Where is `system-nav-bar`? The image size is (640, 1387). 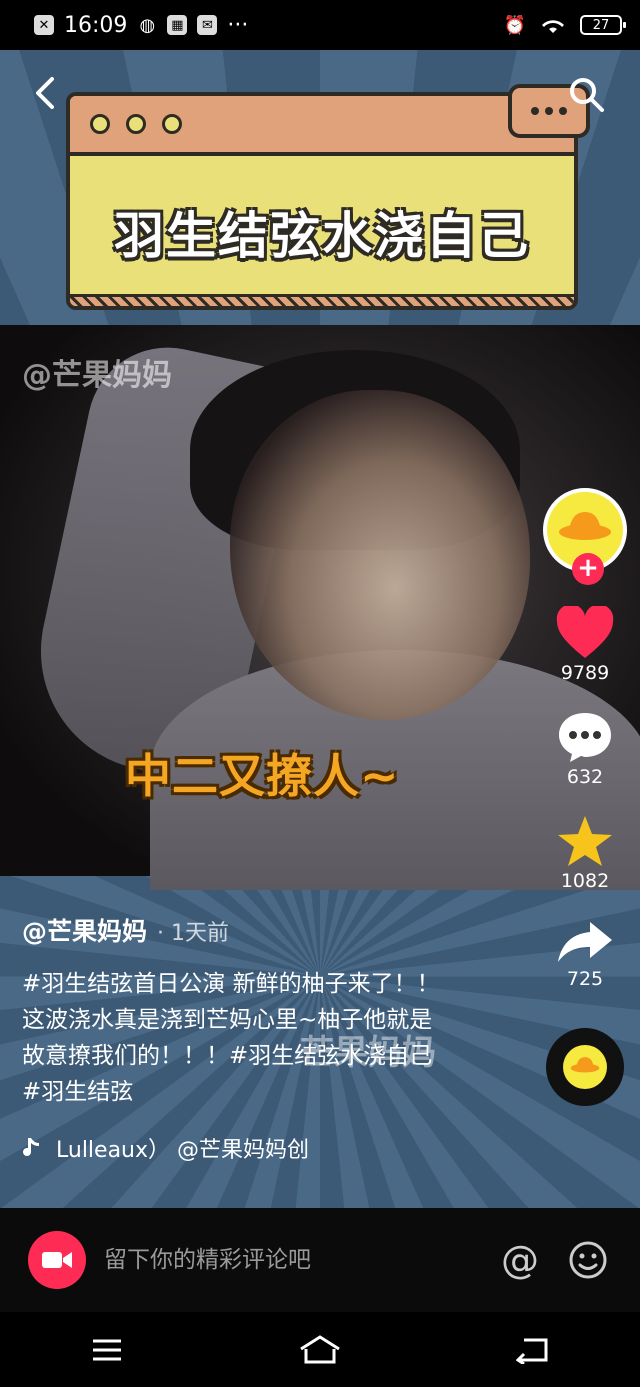
system-nav-bar is located at coordinates (320, 1349).